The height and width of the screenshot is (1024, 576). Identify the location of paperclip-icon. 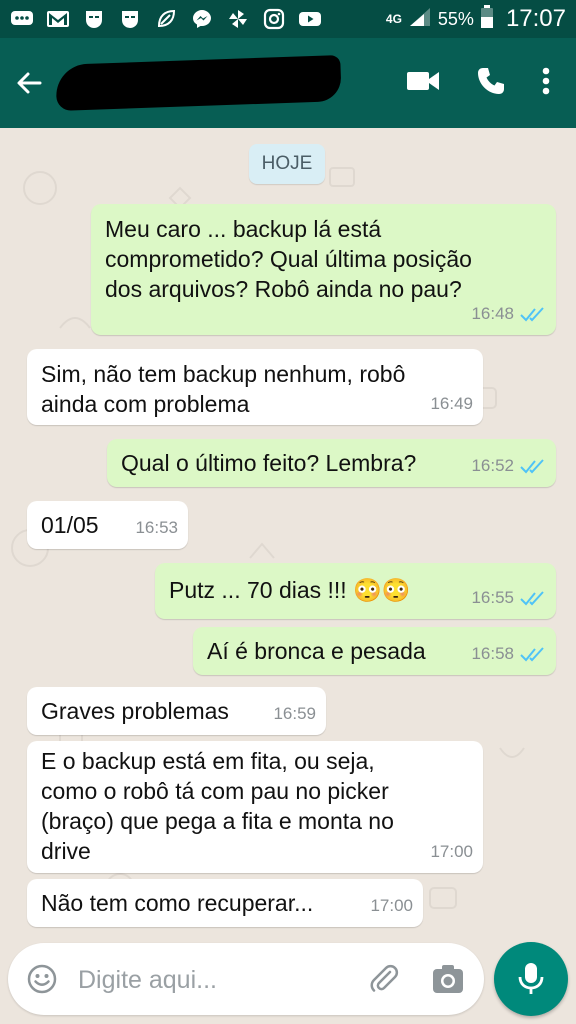
(384, 979).